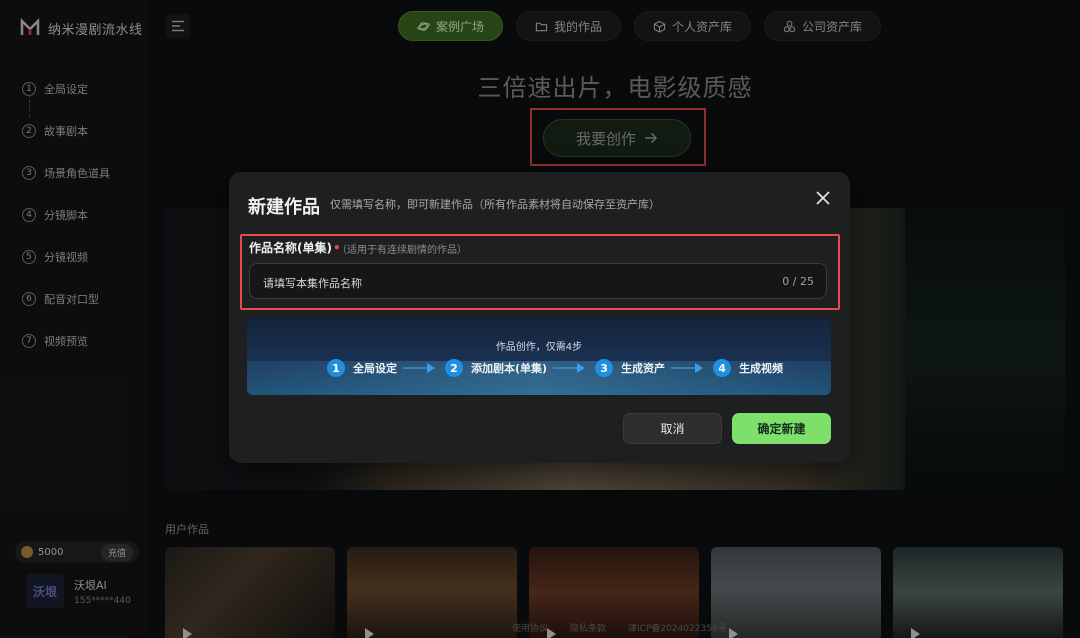 The image size is (1080, 638). I want to click on field-hint: （适用于有连续剧情的作品）, so click(402, 250).